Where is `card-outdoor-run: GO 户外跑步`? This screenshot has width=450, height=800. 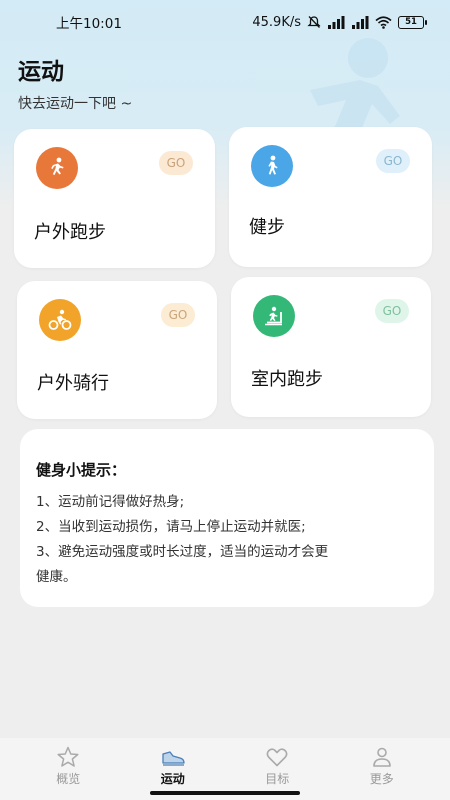
card-outdoor-run: GO 户外跑步 is located at coordinates (114, 198).